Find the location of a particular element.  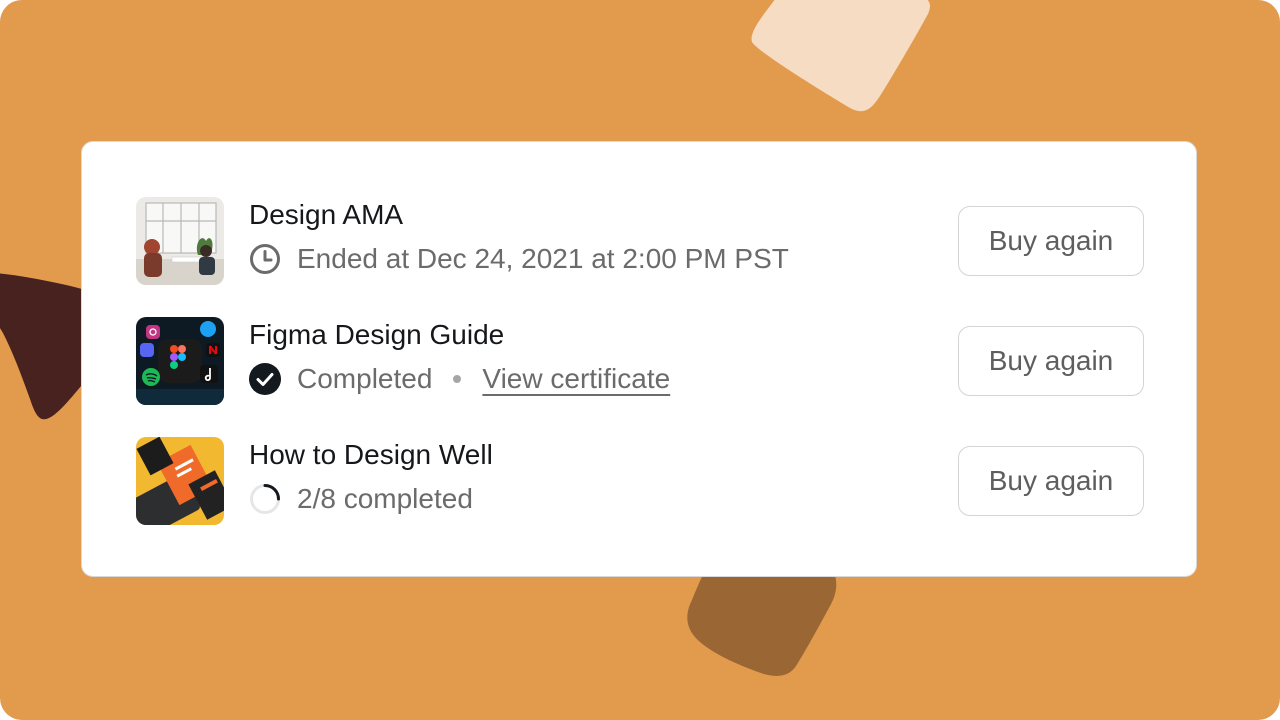

decorative-shape-light is located at coordinates (840, 56).